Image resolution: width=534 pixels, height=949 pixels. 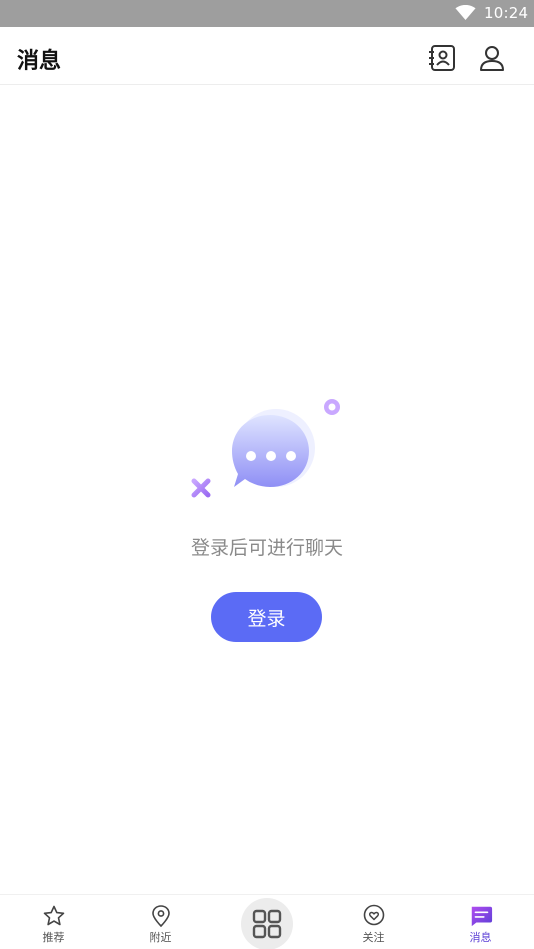 What do you see at coordinates (465, 12) in the screenshot?
I see `wifi-icon` at bounding box center [465, 12].